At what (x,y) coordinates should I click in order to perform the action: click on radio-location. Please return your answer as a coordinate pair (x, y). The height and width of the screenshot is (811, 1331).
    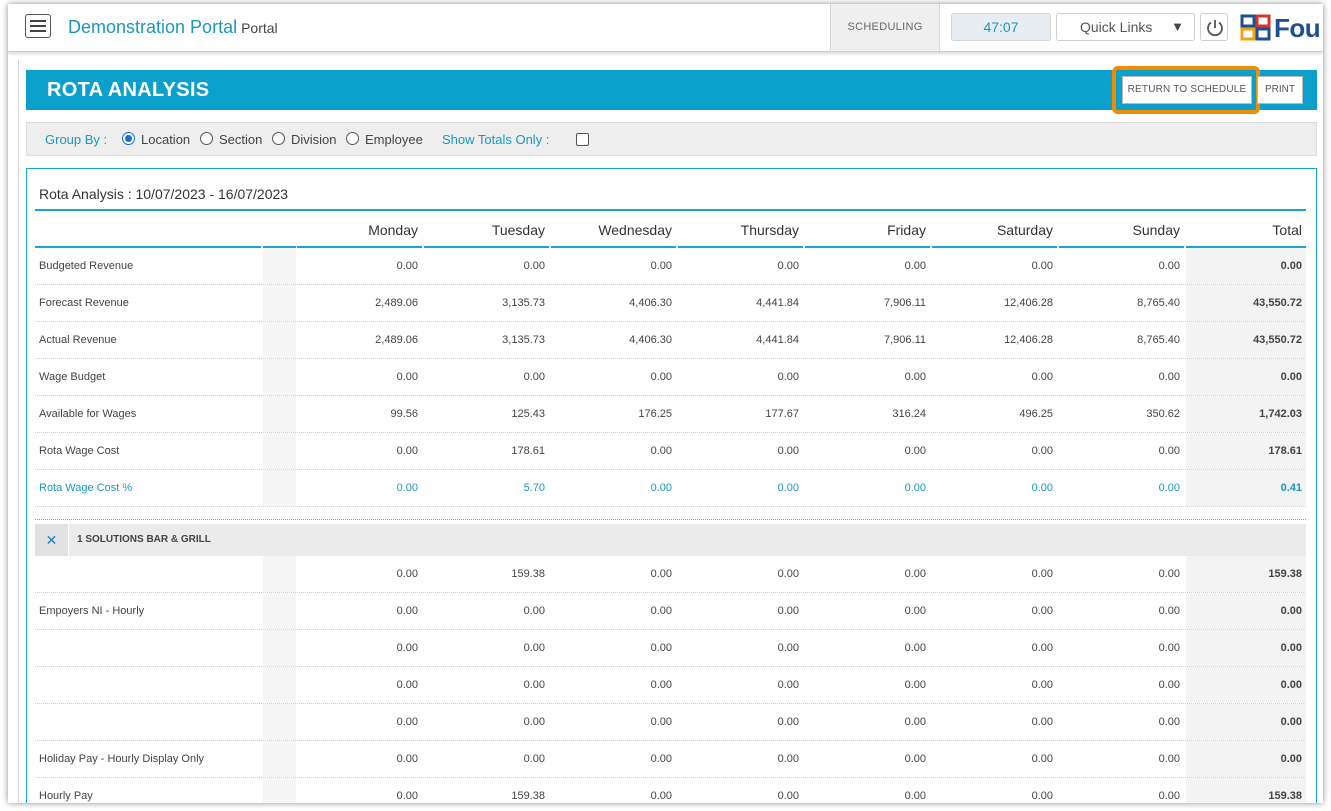
    Looking at the image, I should click on (128, 138).